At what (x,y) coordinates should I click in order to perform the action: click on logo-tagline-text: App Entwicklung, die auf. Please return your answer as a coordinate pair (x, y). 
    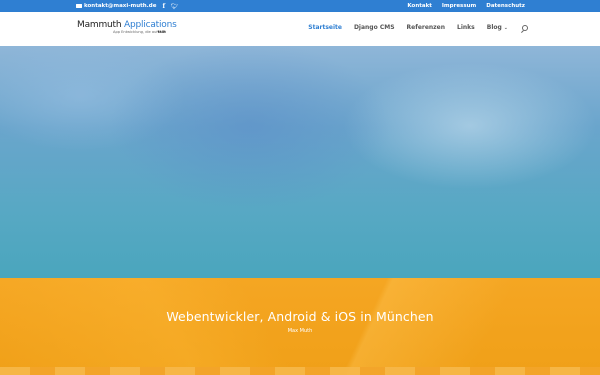
    Looking at the image, I should click on (135, 32).